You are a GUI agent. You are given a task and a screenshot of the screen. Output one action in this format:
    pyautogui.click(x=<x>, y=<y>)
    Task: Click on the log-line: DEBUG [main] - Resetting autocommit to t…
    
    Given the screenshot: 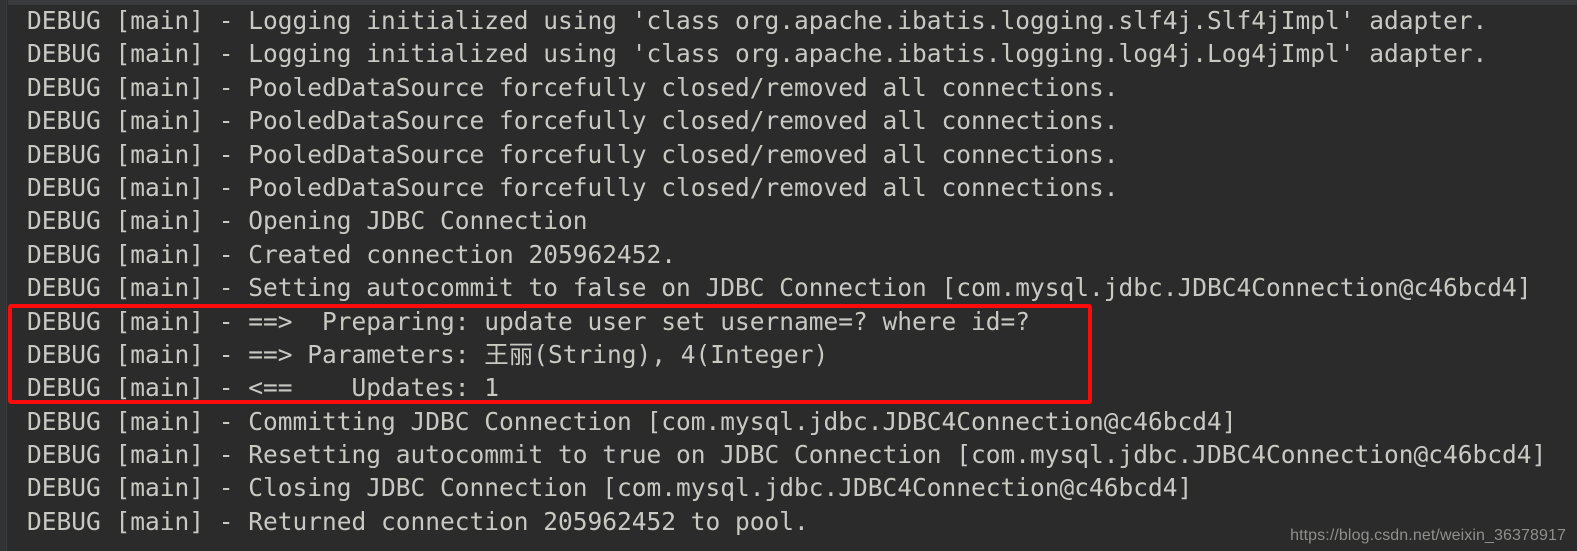 What is the action you would take?
    pyautogui.click(x=787, y=455)
    